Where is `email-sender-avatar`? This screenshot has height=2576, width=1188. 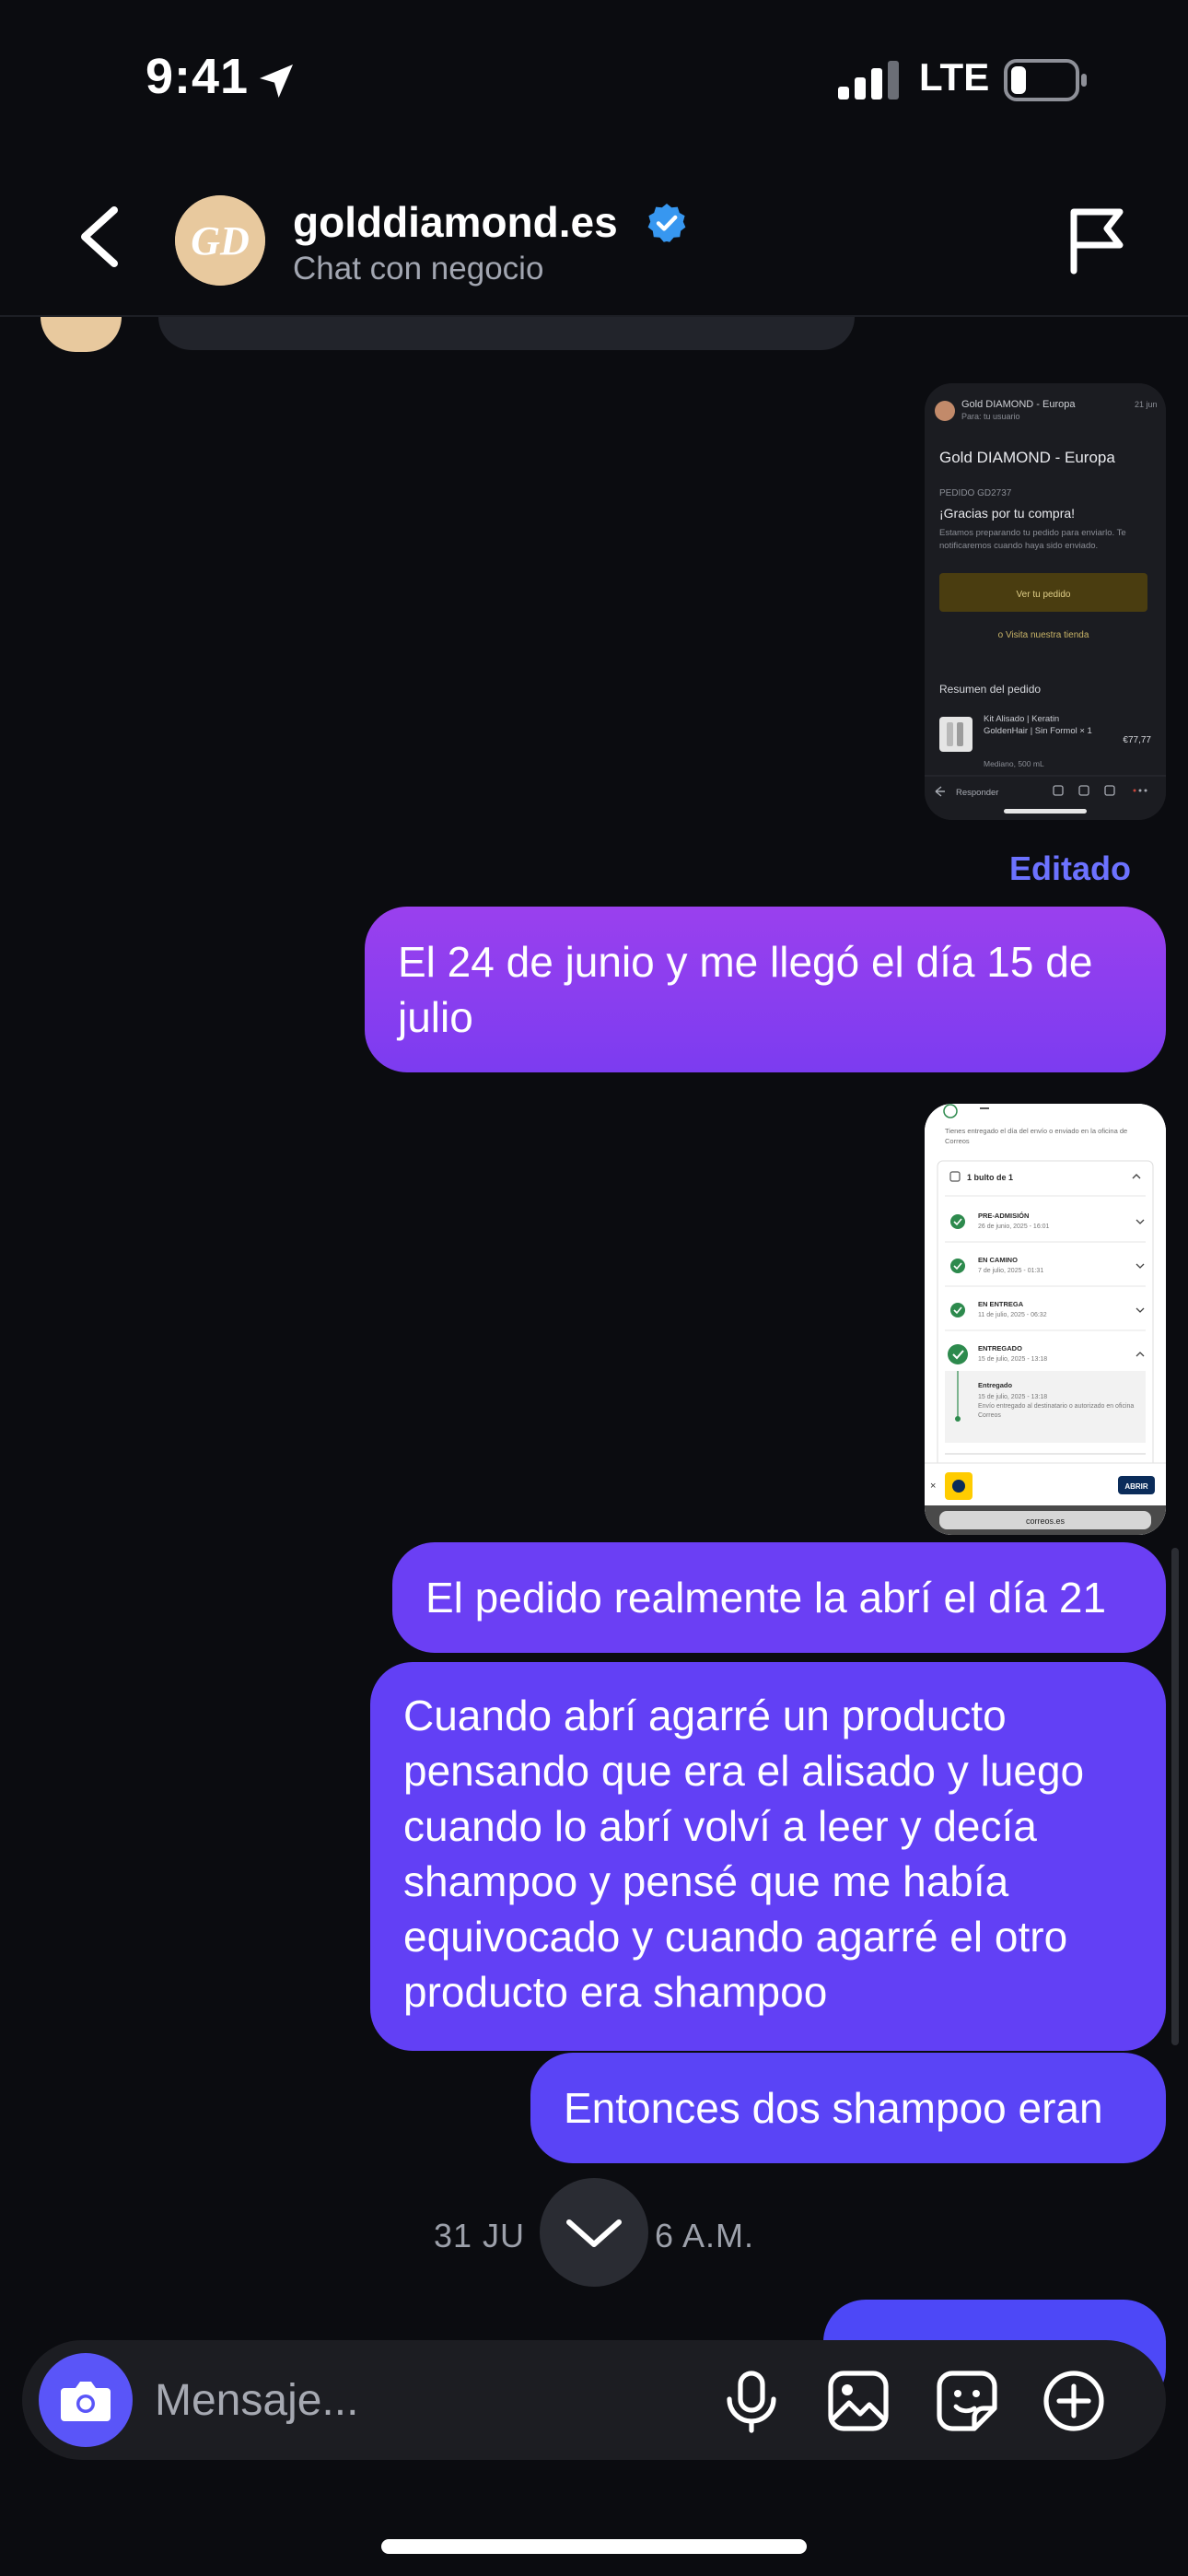 email-sender-avatar is located at coordinates (945, 411).